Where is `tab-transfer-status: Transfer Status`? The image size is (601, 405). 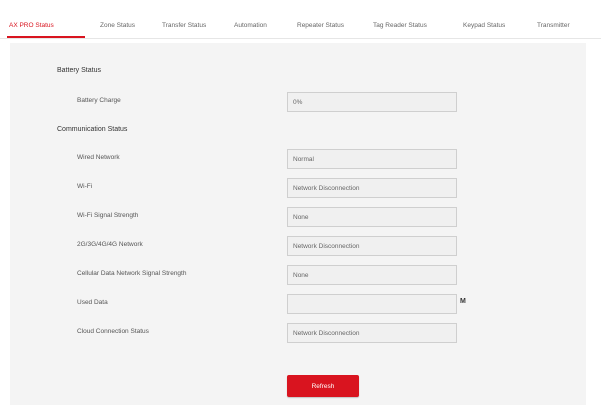
tab-transfer-status: Transfer Status is located at coordinates (184, 25).